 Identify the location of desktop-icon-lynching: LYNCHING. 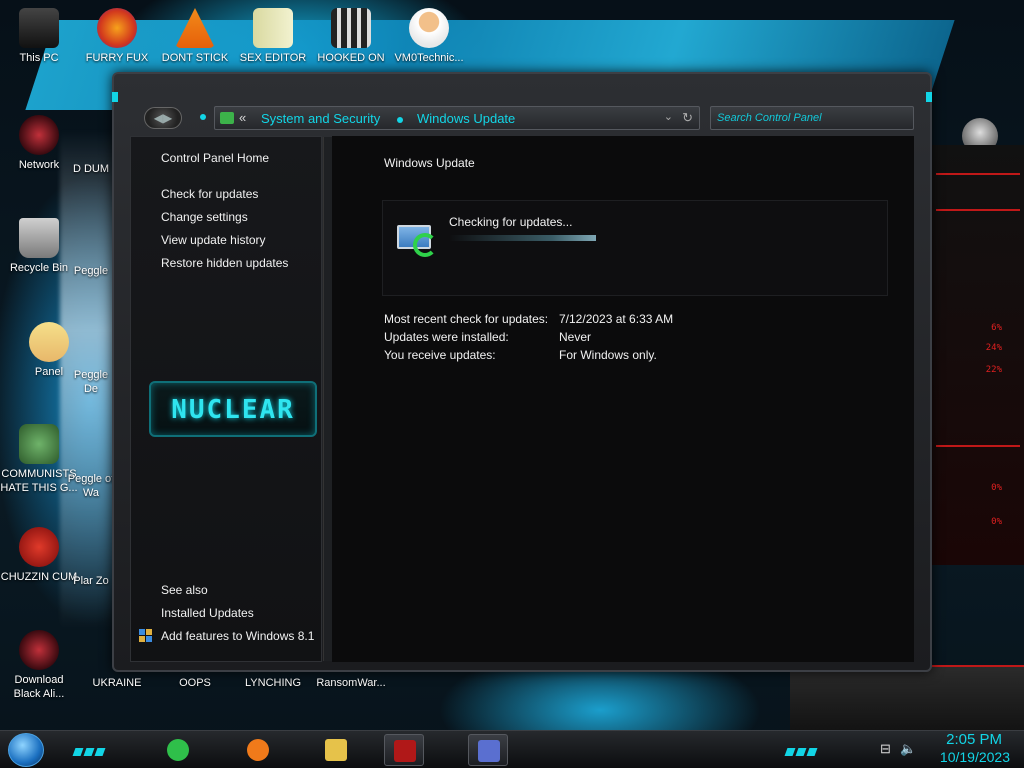
(273, 683).